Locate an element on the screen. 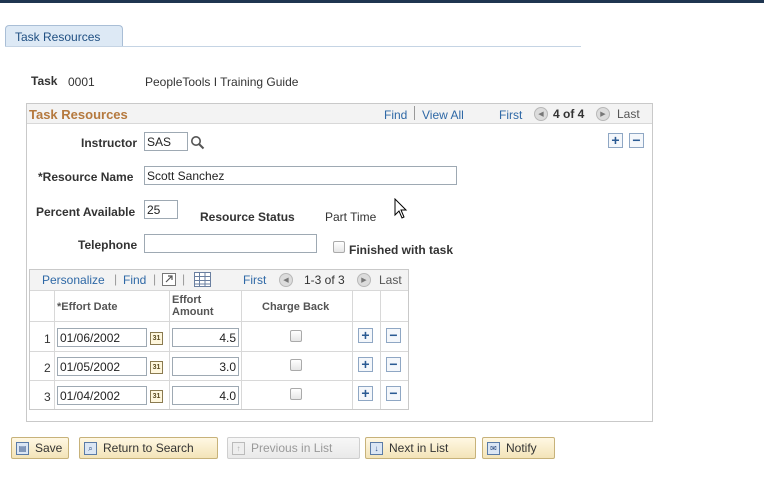  row-number: 1 is located at coordinates (47, 339).